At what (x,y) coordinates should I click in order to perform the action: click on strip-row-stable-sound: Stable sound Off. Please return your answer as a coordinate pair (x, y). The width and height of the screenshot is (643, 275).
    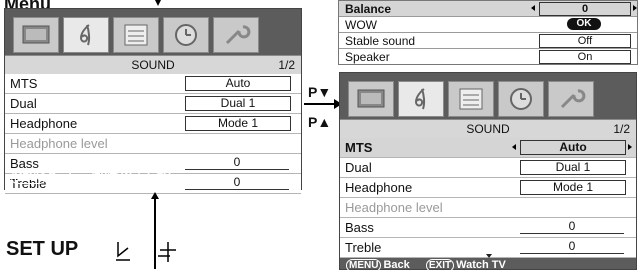
    Looking at the image, I should click on (488, 41).